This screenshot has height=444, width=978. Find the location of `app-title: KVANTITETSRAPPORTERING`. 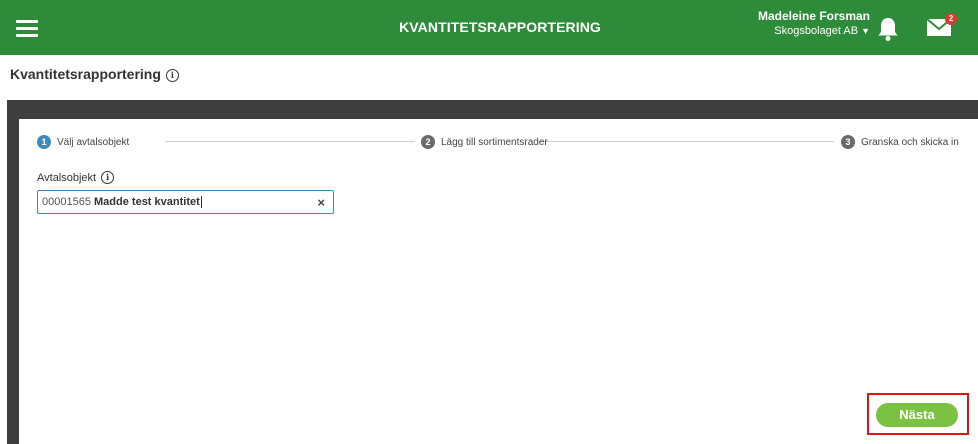

app-title: KVANTITETSRAPPORTERING is located at coordinates (500, 27).